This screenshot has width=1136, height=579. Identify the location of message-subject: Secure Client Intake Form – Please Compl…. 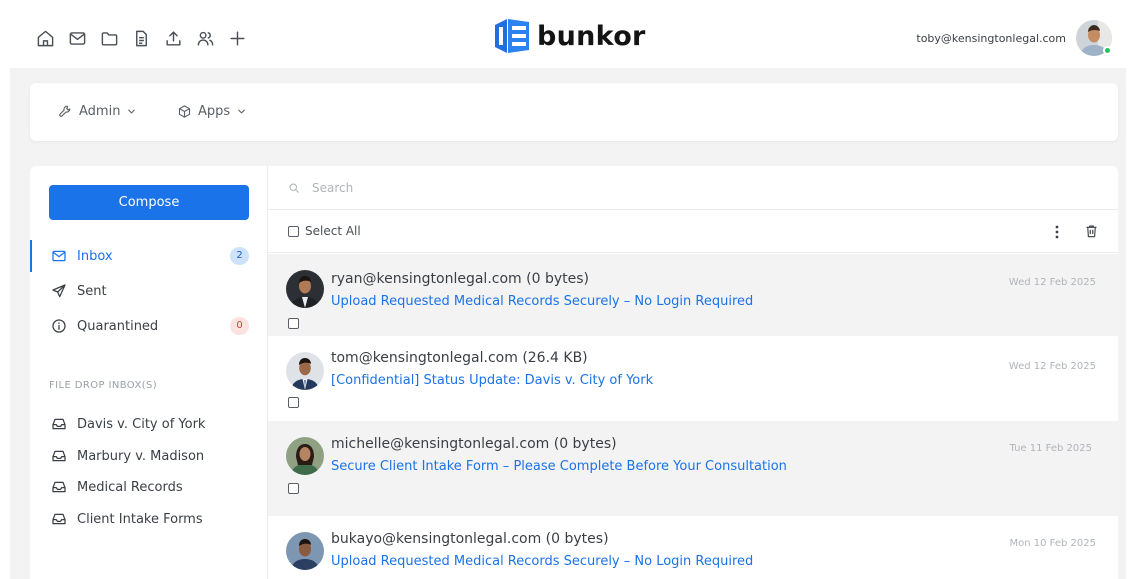
(559, 466).